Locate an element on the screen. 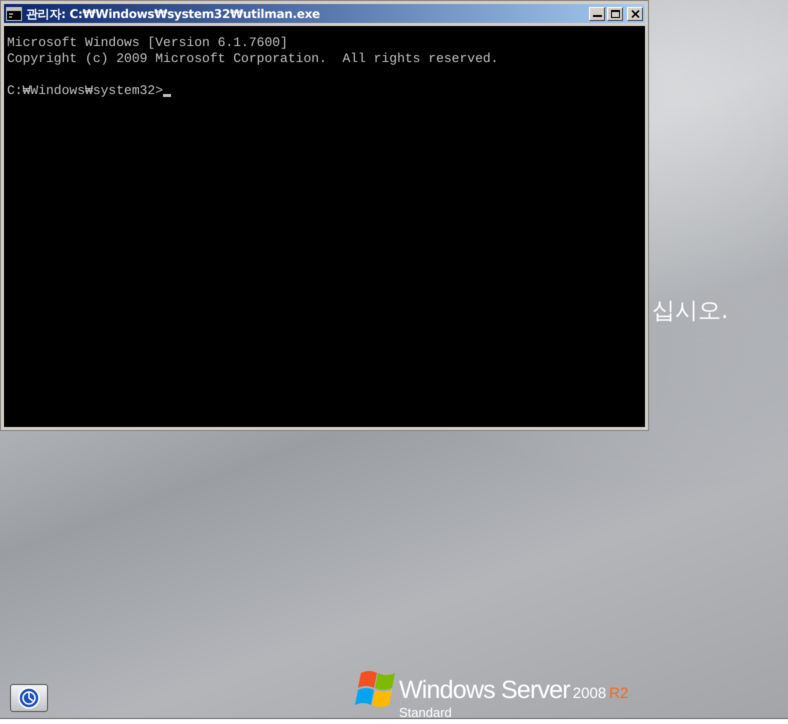  ease-of-access-button is located at coordinates (29, 698).